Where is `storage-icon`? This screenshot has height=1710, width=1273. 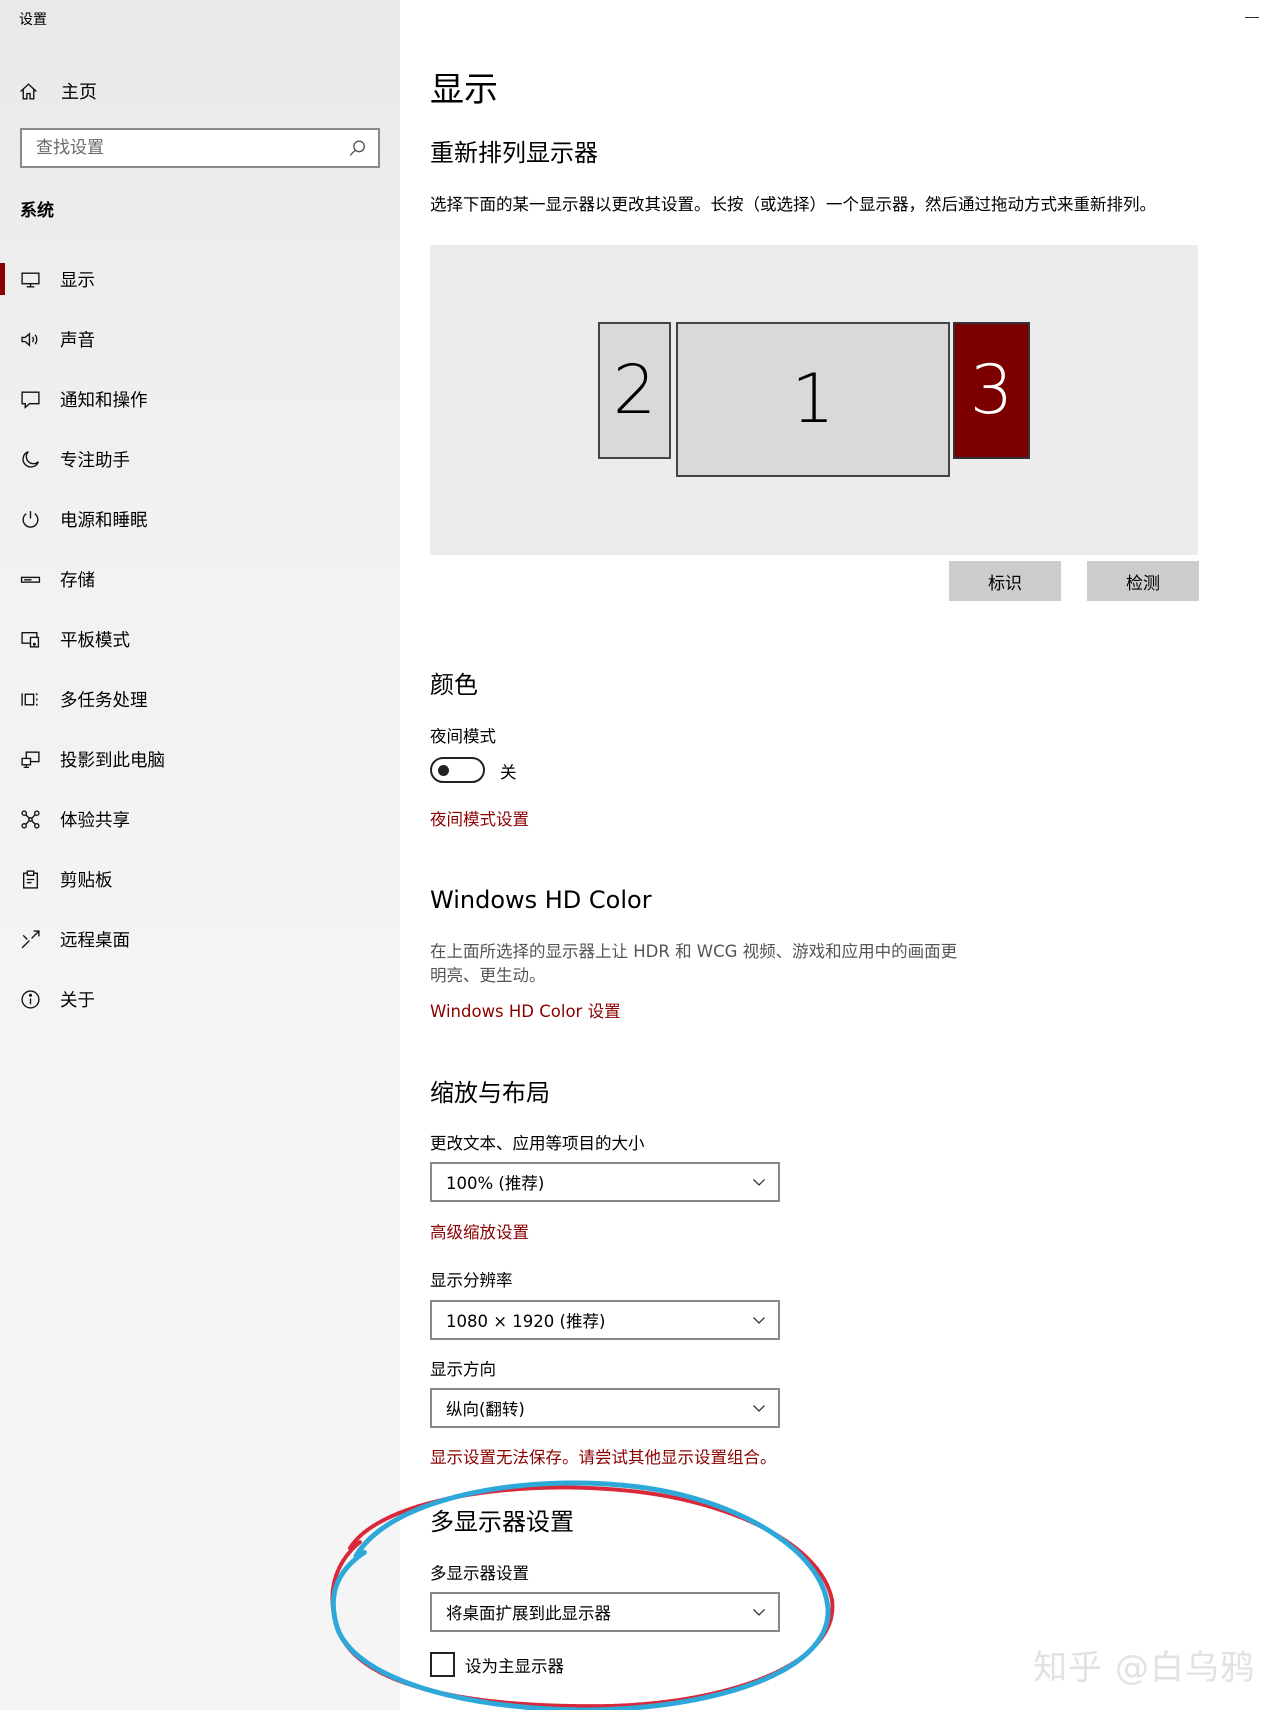
storage-icon is located at coordinates (30, 579).